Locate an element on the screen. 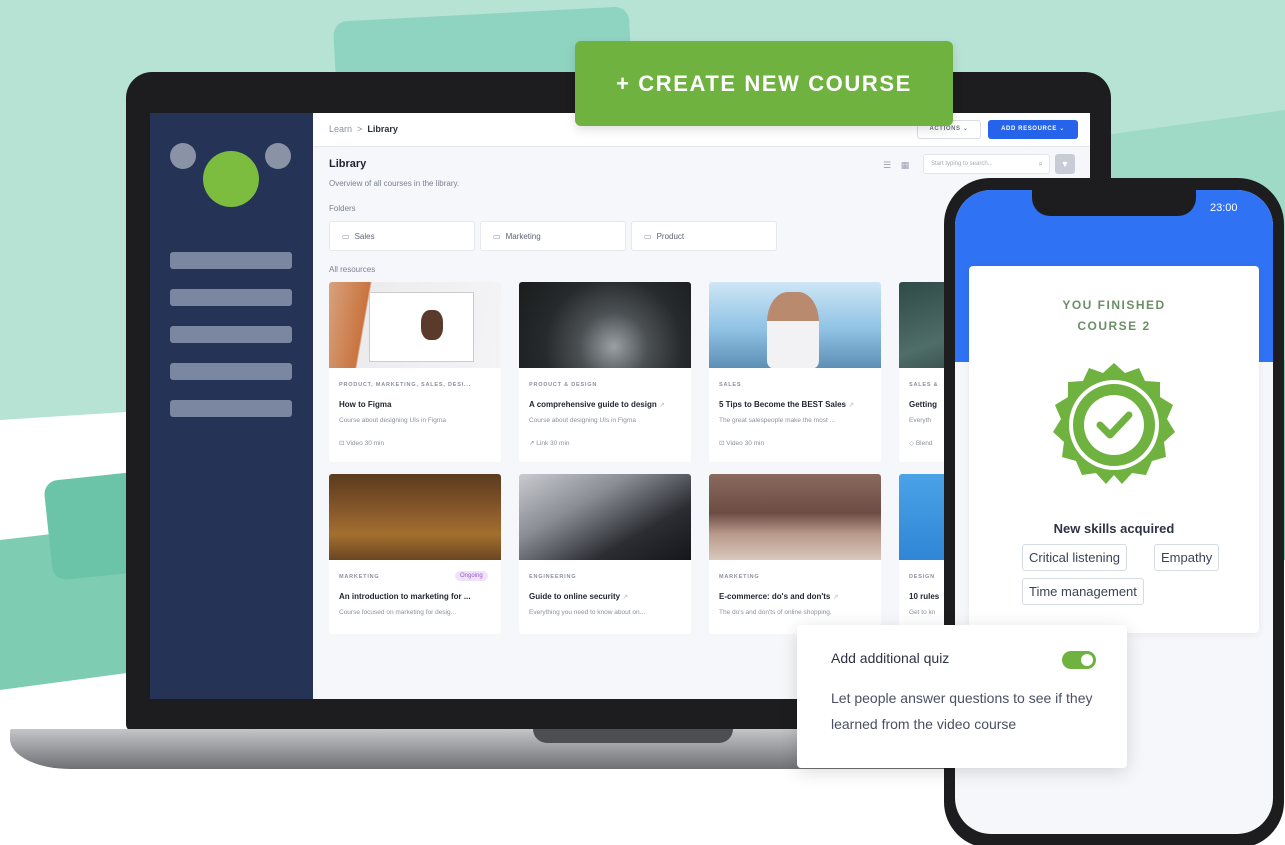  folders-label: Folders is located at coordinates (342, 208).